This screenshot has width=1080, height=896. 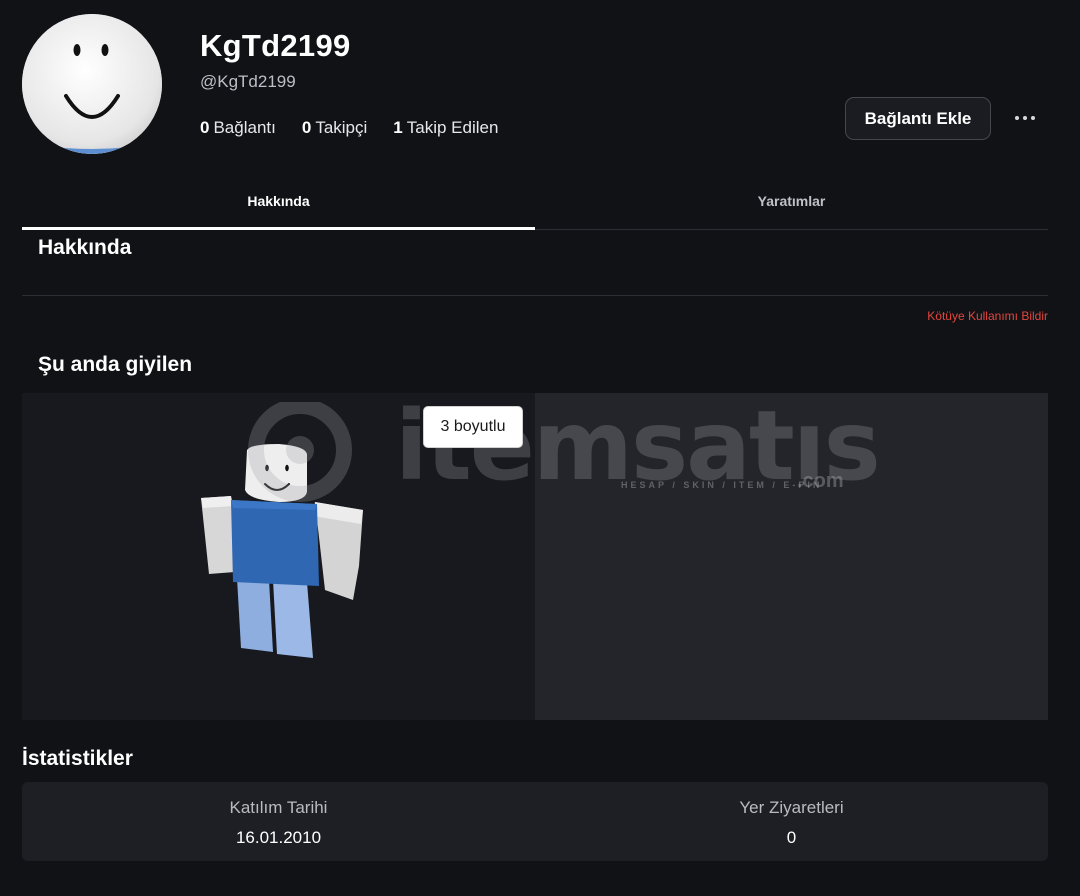 What do you see at coordinates (791, 821) in the screenshot?
I see `stat-place-visits: Yer Ziyaretleri 0` at bounding box center [791, 821].